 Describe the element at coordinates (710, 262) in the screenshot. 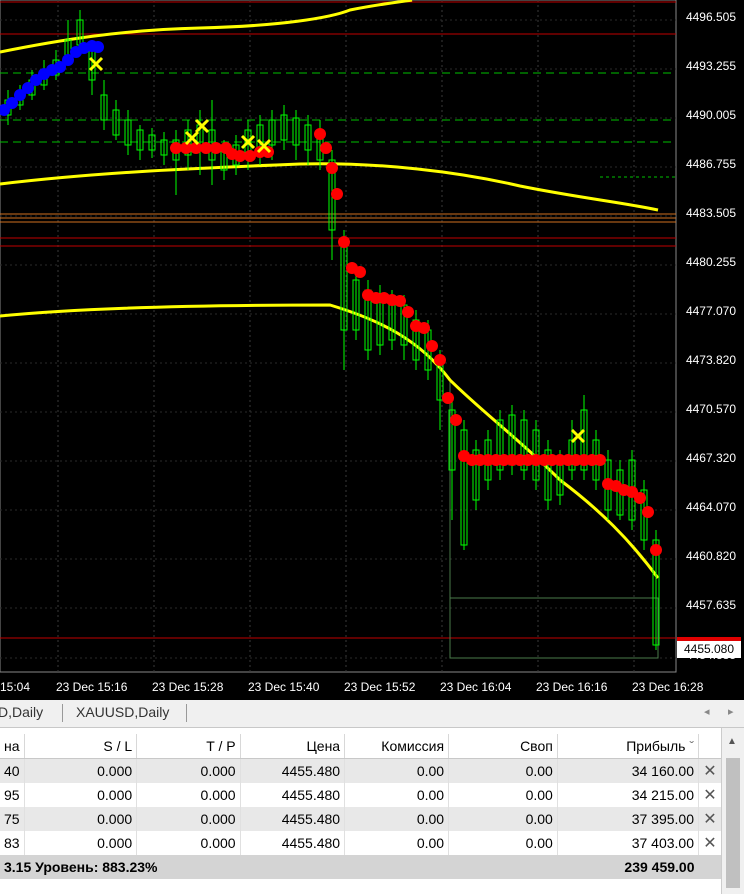

I see `price-tick-label: 4480.255` at that location.